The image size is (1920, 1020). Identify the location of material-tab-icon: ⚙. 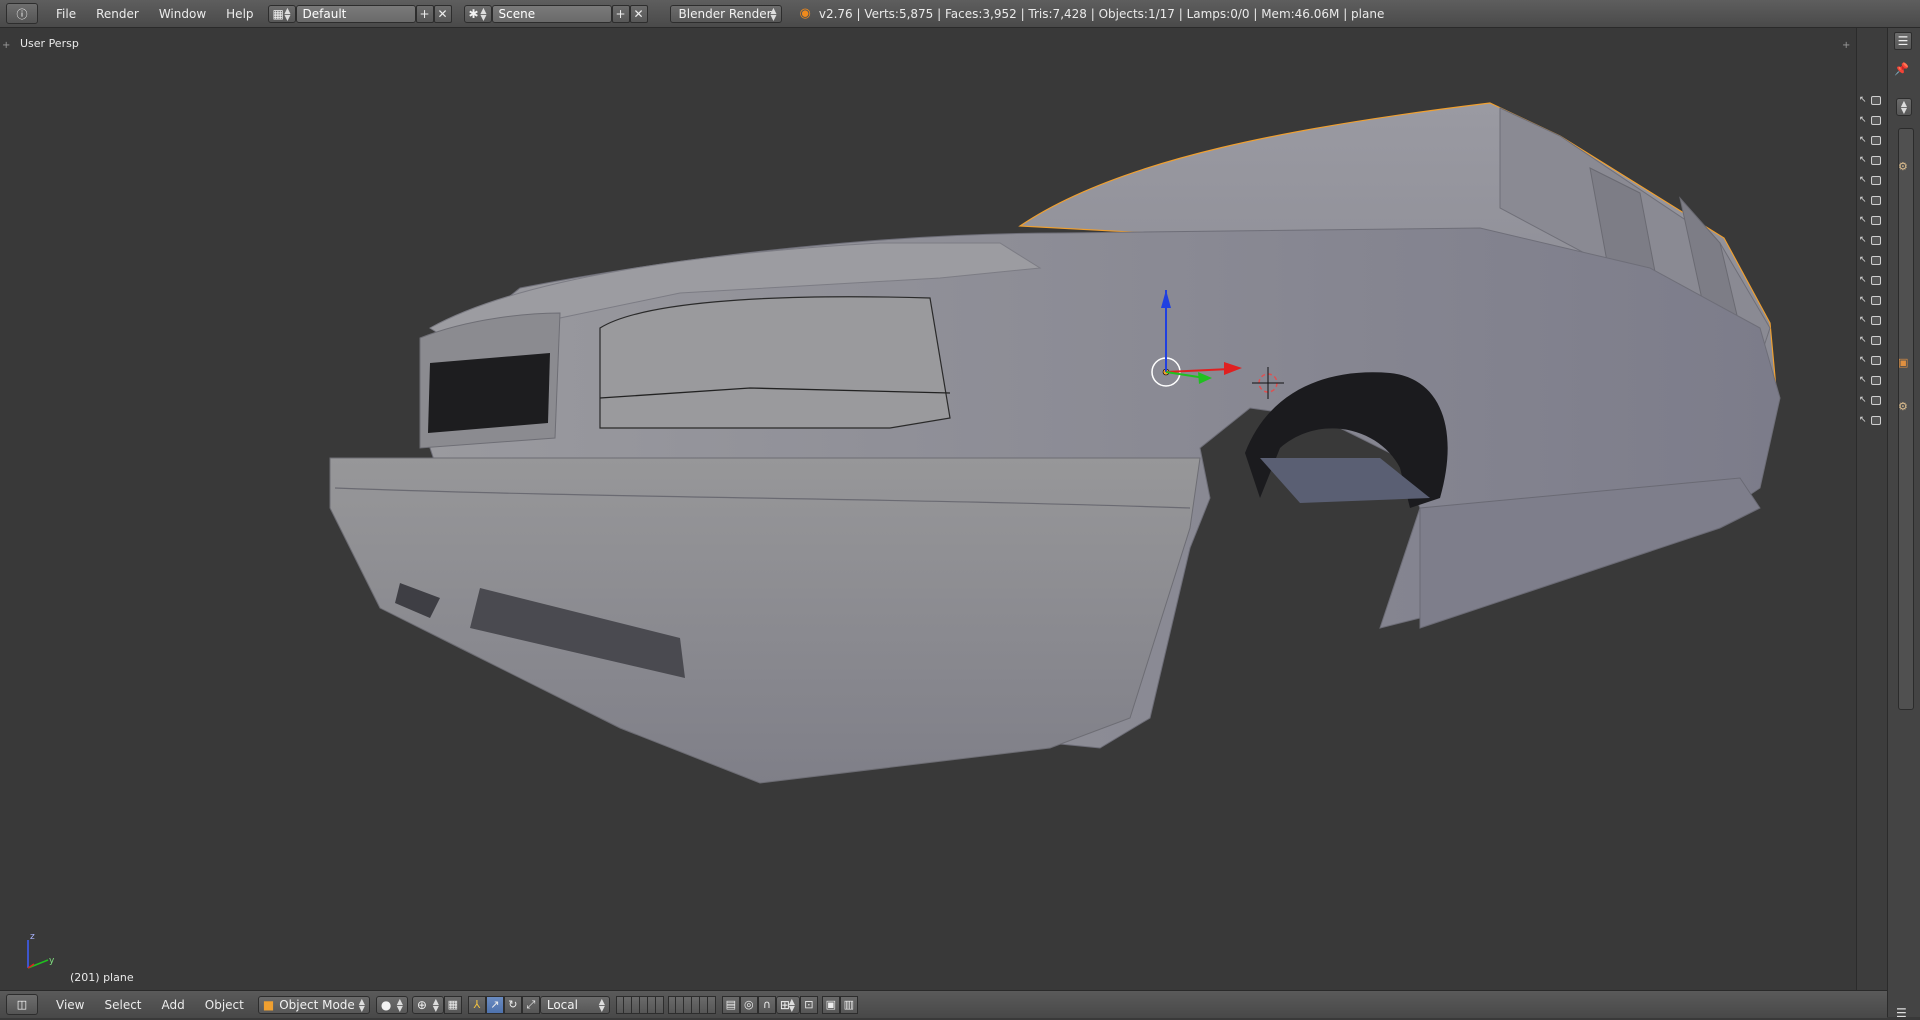
(1903, 406).